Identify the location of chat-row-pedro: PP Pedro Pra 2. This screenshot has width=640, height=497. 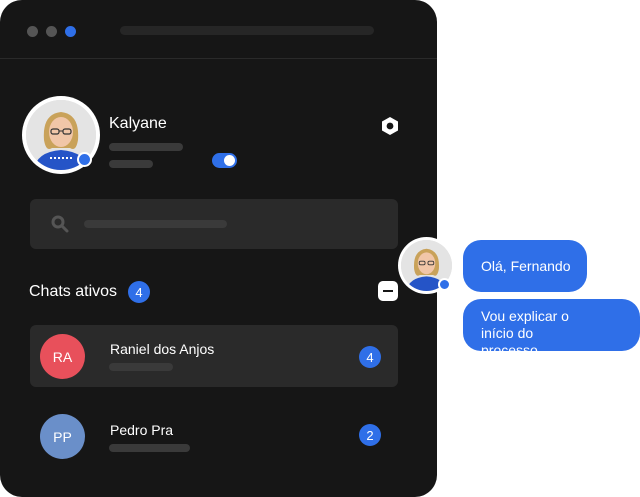
(214, 436).